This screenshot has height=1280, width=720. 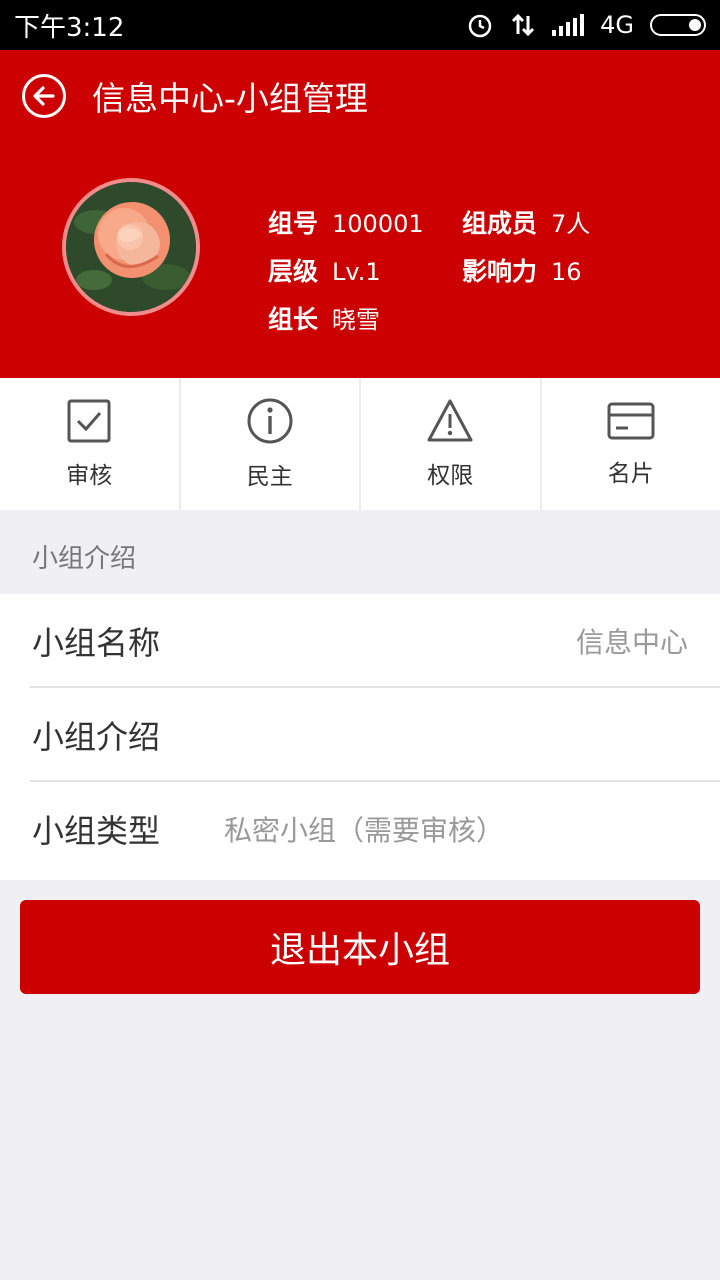 I want to click on battery-icon, so click(x=678, y=25).